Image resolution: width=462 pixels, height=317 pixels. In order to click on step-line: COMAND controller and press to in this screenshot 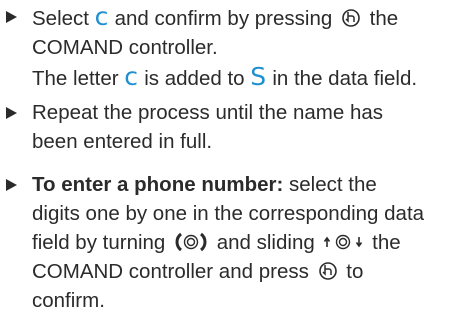, I will do `click(198, 271)`.